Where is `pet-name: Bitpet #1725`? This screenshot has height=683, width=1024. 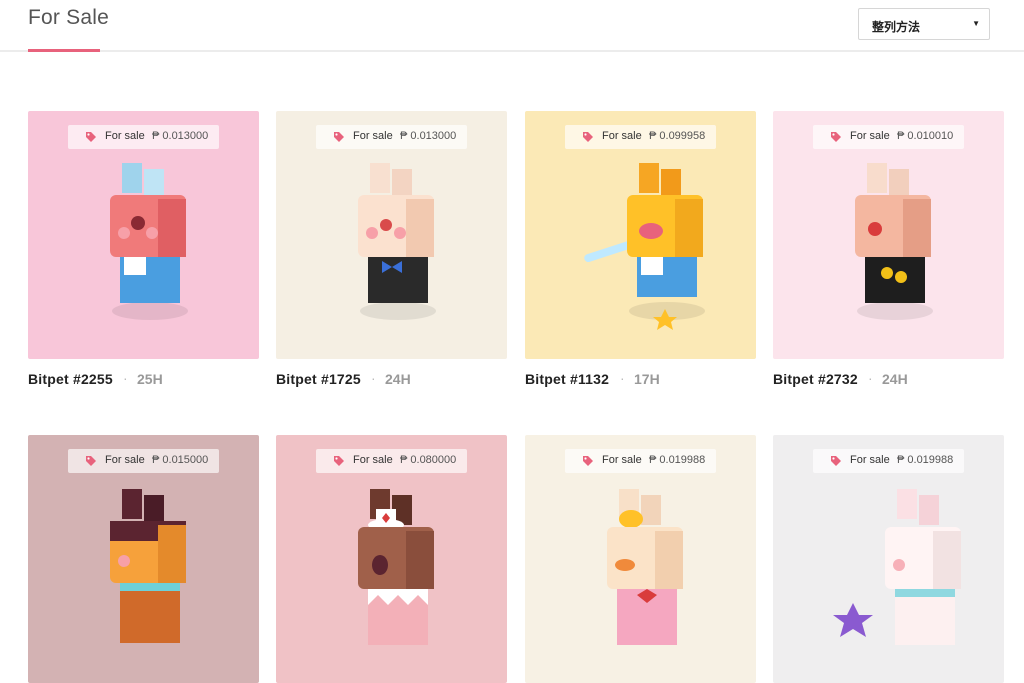
pet-name: Bitpet #1725 is located at coordinates (318, 379).